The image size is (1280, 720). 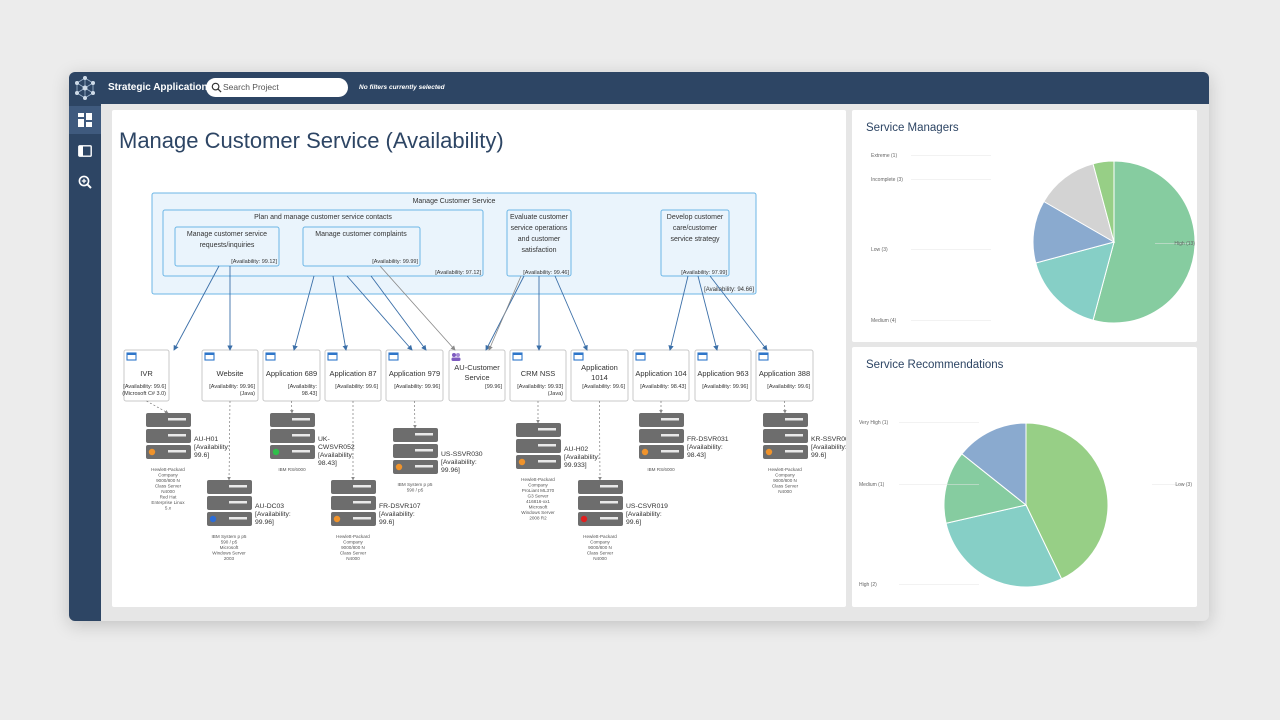 I want to click on server-spec: IBM RS/6000, so click(x=292, y=469).